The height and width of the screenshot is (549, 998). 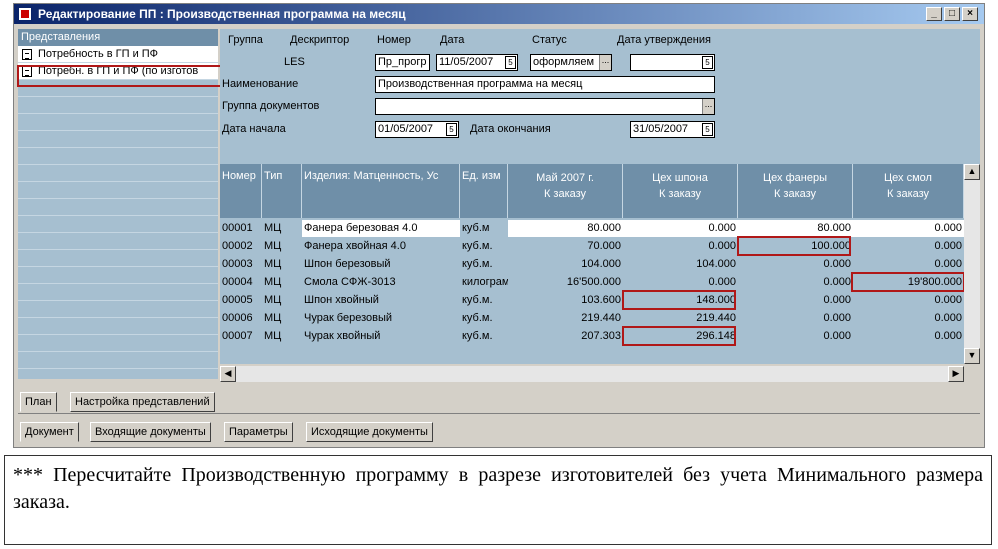 I want to click on date-label: Дата, so click(x=452, y=40).